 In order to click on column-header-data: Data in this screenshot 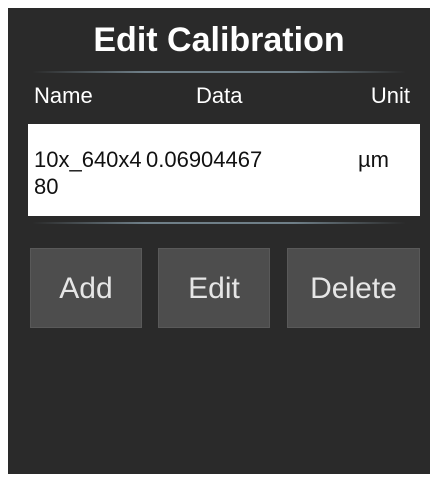, I will do `click(219, 95)`.